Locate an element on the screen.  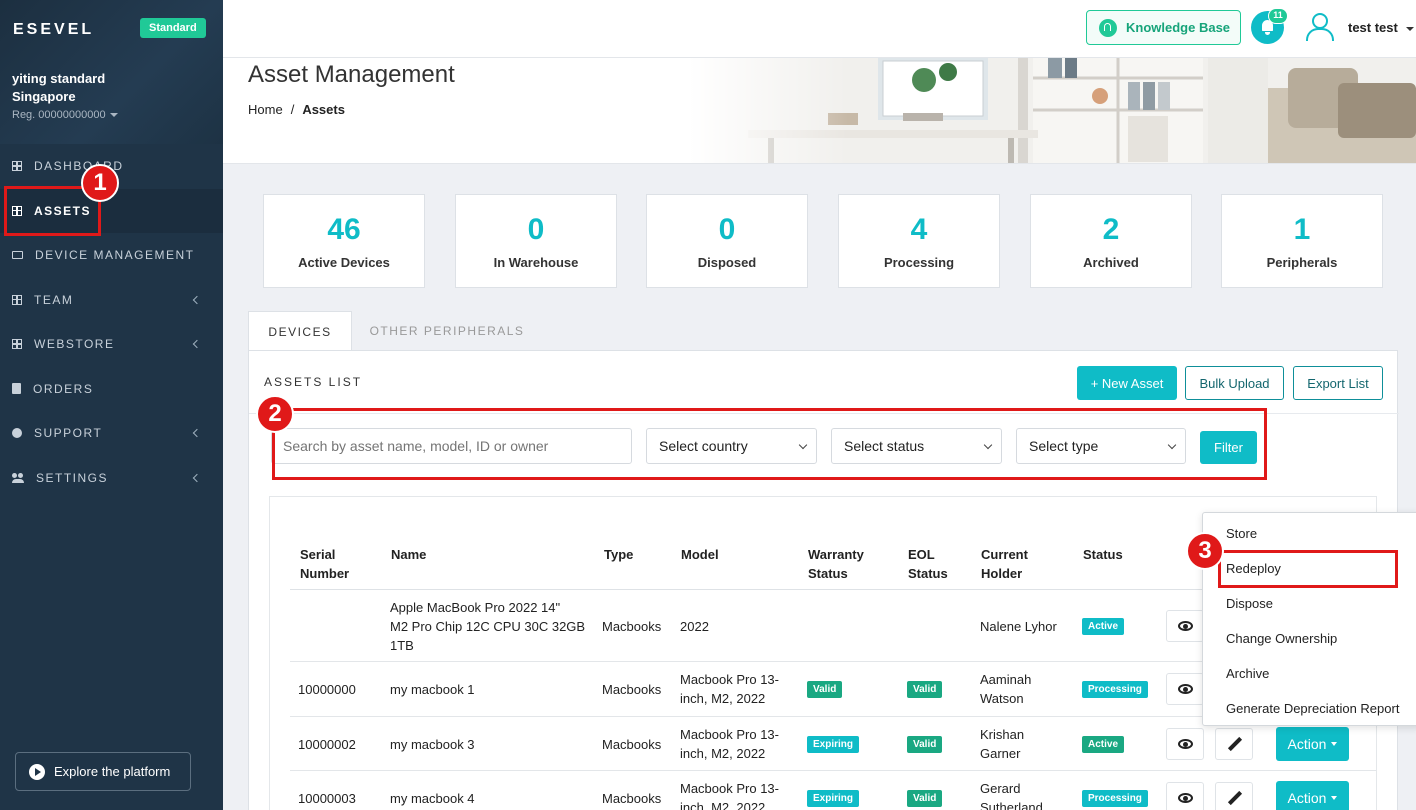
header-line: Holder is located at coordinates (1002, 573).